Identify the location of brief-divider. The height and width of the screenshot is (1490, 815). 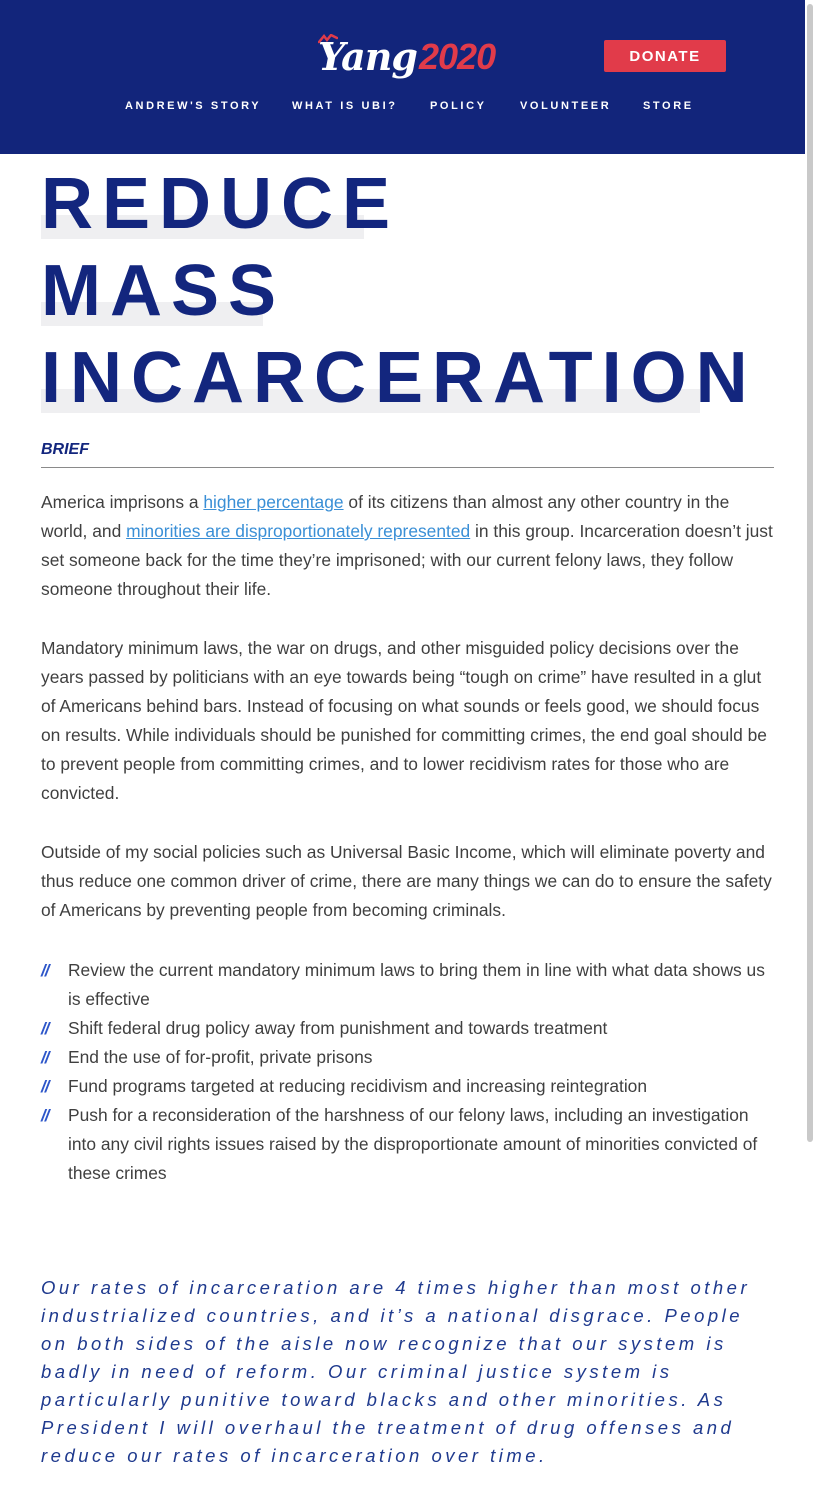
(407, 467).